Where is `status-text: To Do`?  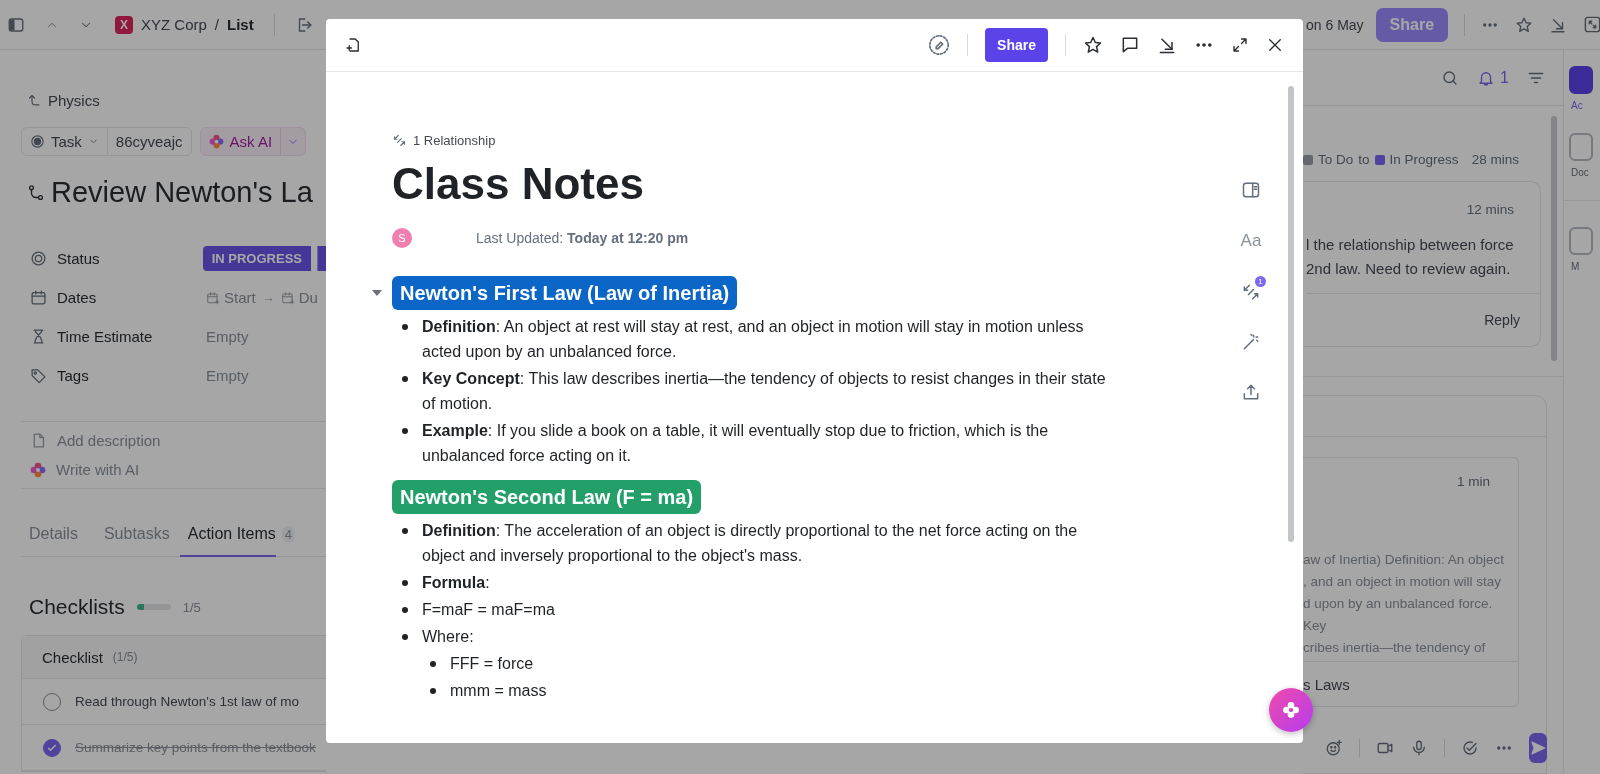 status-text: To Do is located at coordinates (1336, 159).